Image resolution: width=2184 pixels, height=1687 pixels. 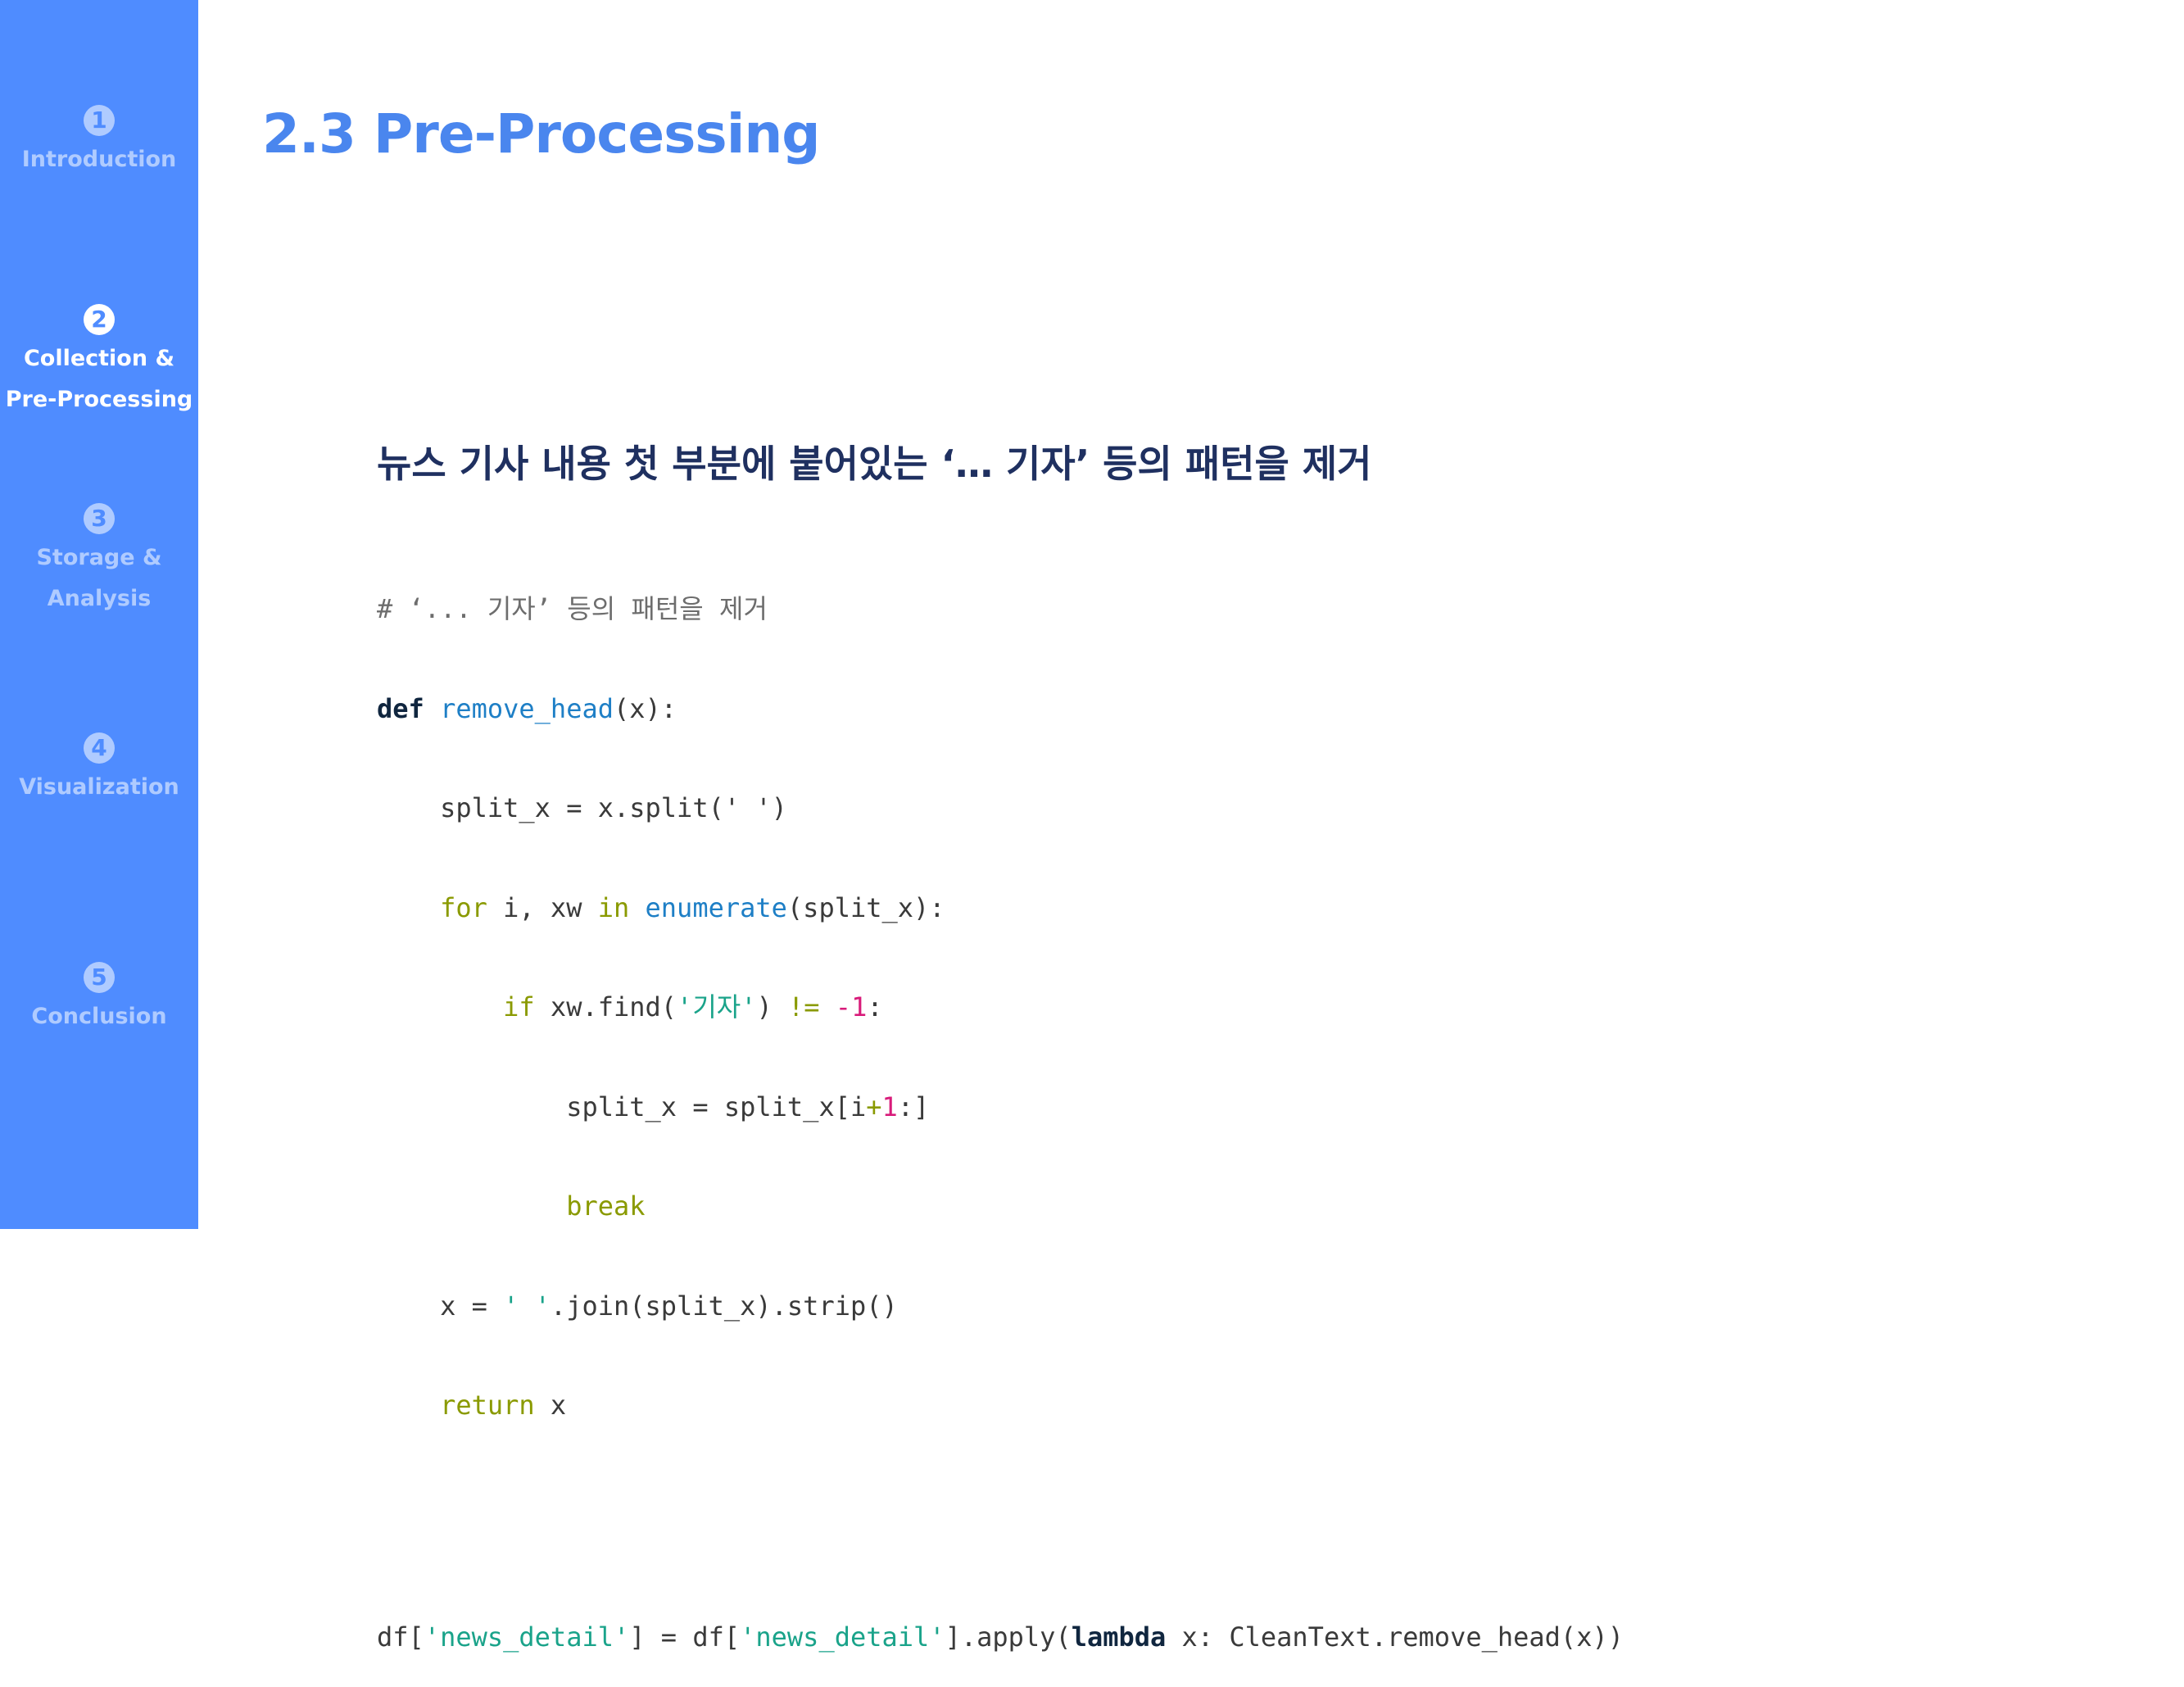 What do you see at coordinates (716, 907) in the screenshot?
I see `code-enumerate: enumerate` at bounding box center [716, 907].